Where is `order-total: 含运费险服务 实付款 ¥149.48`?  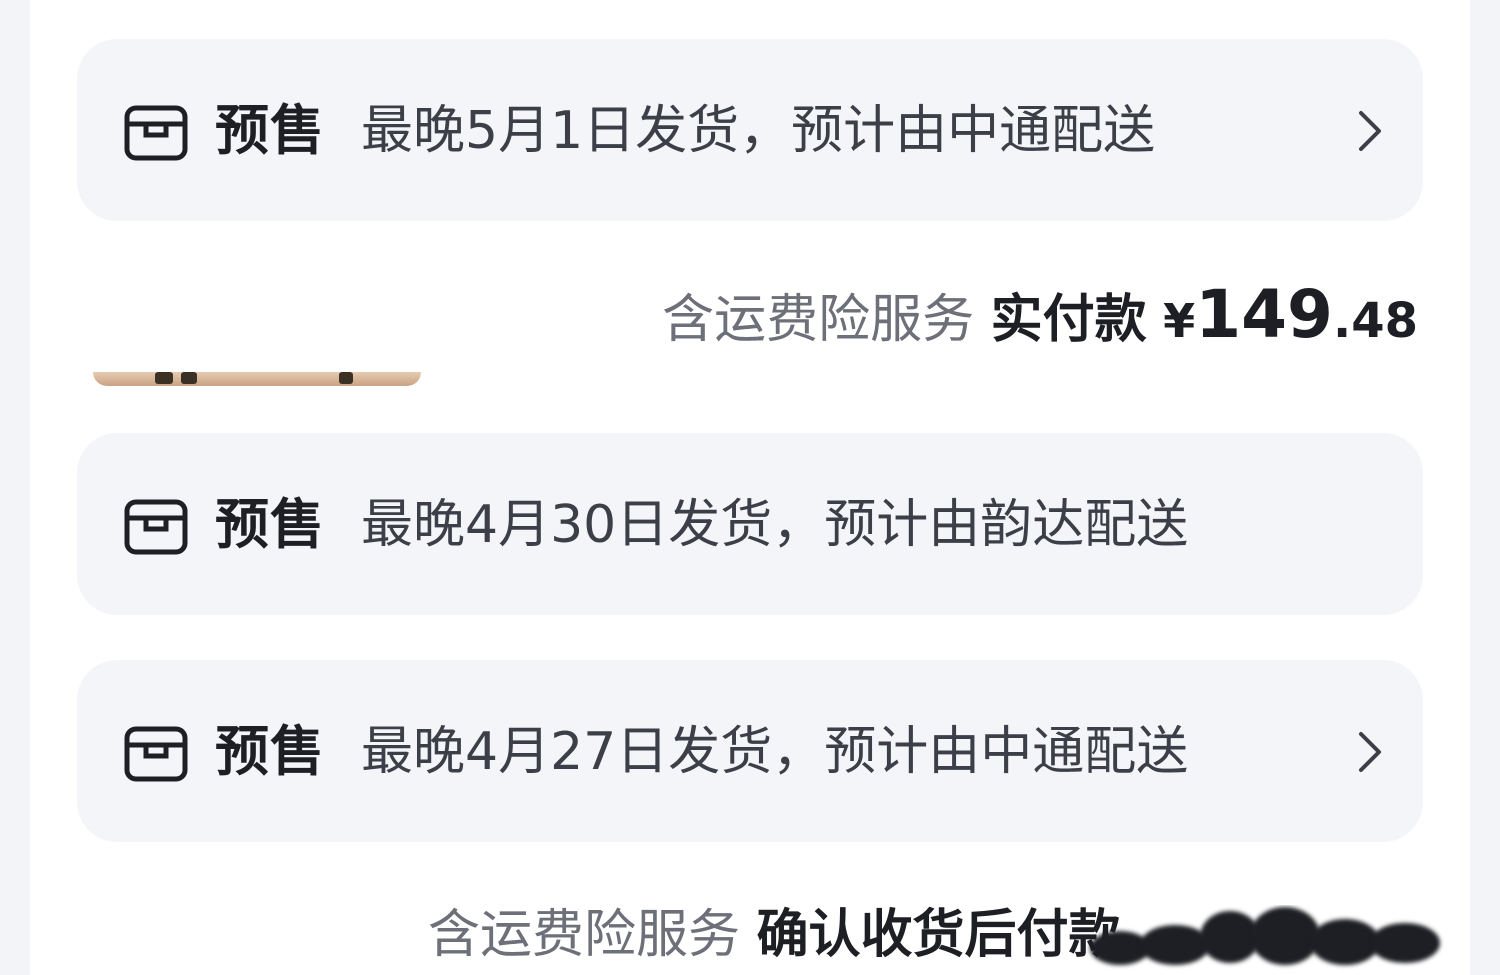 order-total: 含运费险服务 实付款 ¥149.48 is located at coordinates (1040, 318).